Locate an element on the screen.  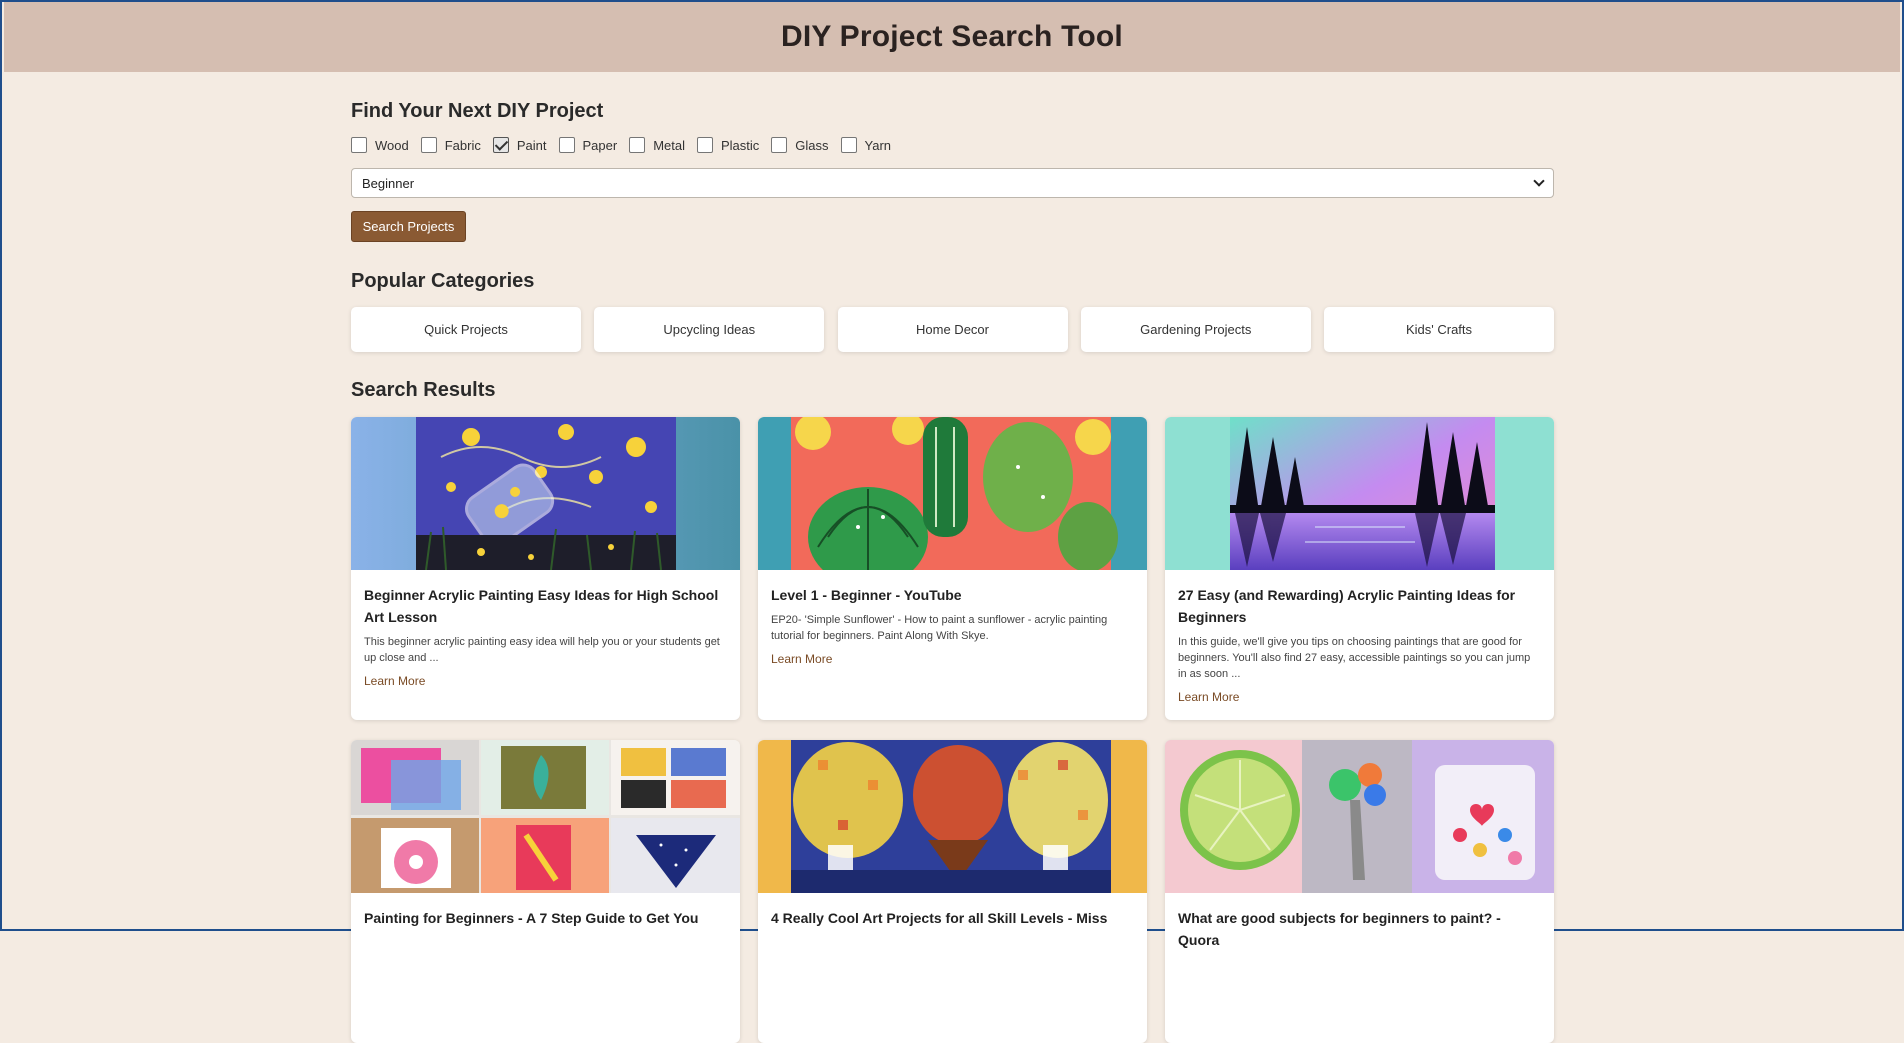
material-label: Paint is located at coordinates (531, 145).